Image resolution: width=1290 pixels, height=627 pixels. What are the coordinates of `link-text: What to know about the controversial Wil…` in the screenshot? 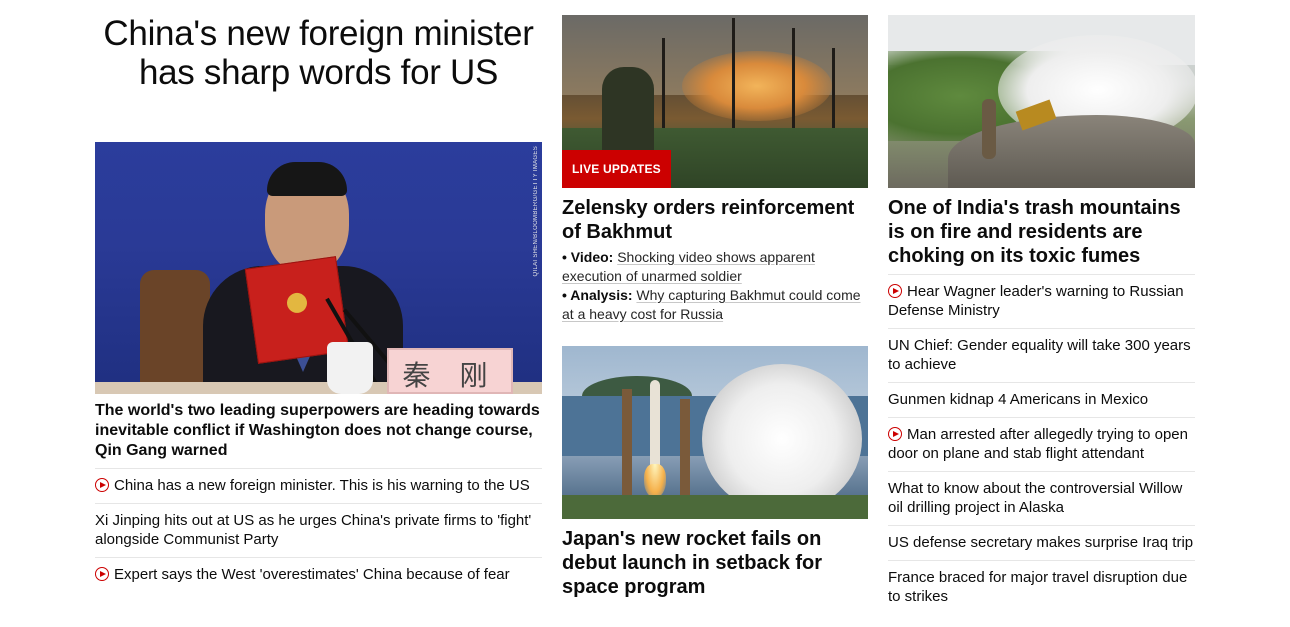 It's located at (1035, 498).